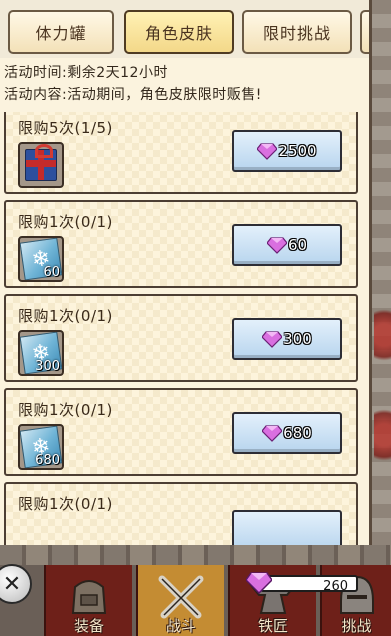 This screenshot has height=636, width=391. I want to click on price-value: 2500, so click(297, 151).